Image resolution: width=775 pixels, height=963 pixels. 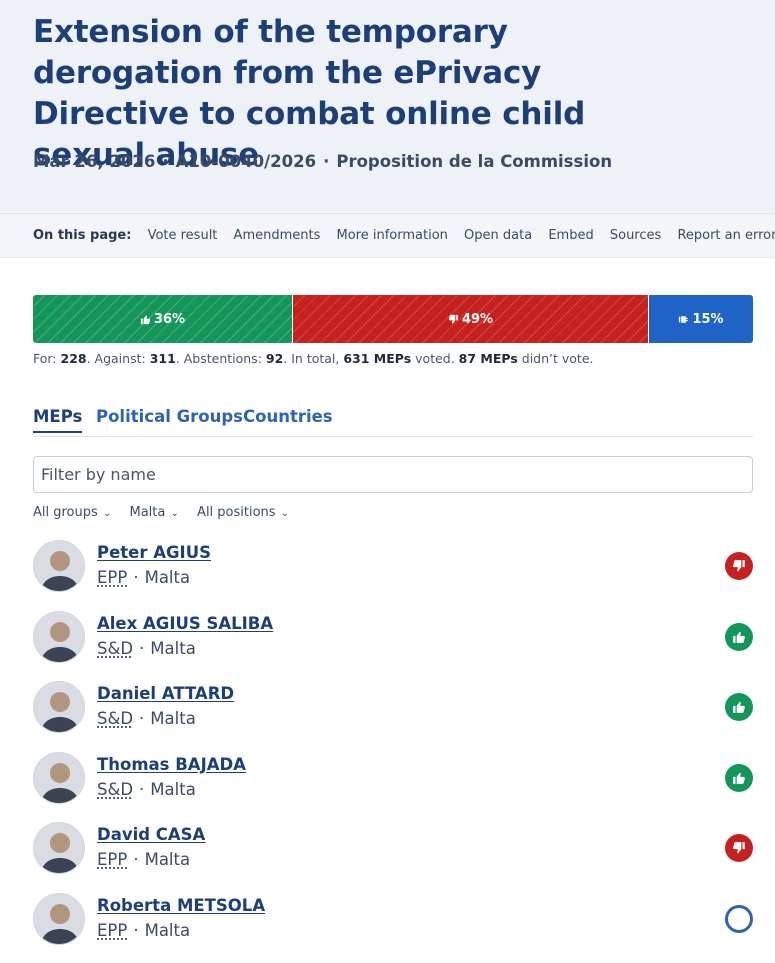 I want to click on link-report-error: Report an error, so click(x=726, y=235).